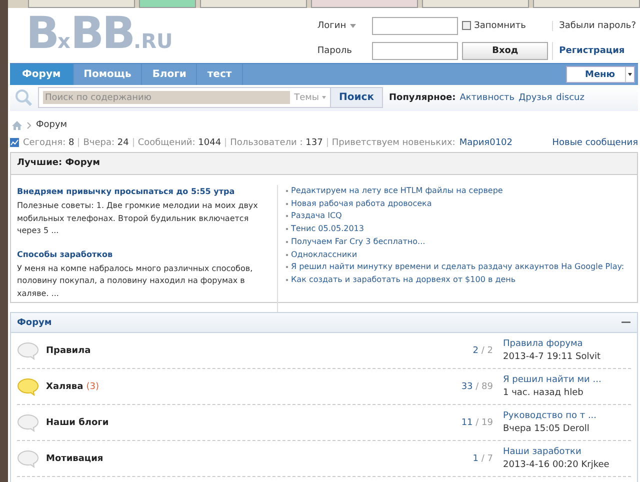 The width and height of the screenshot is (640, 482). I want to click on last-post-link: Наши заработки, so click(567, 452).